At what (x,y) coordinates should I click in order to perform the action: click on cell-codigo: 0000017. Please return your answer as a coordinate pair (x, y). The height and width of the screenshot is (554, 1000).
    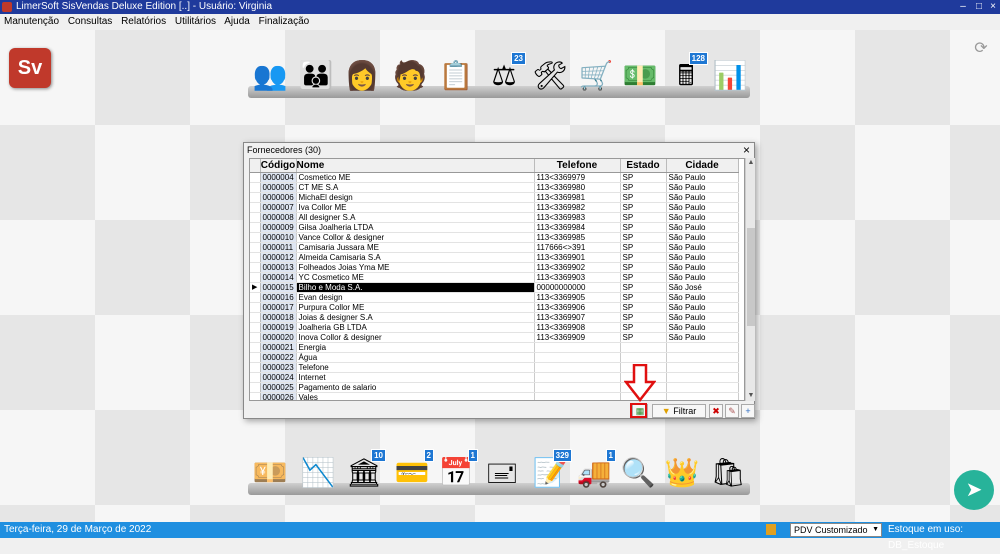
    Looking at the image, I should click on (278, 307).